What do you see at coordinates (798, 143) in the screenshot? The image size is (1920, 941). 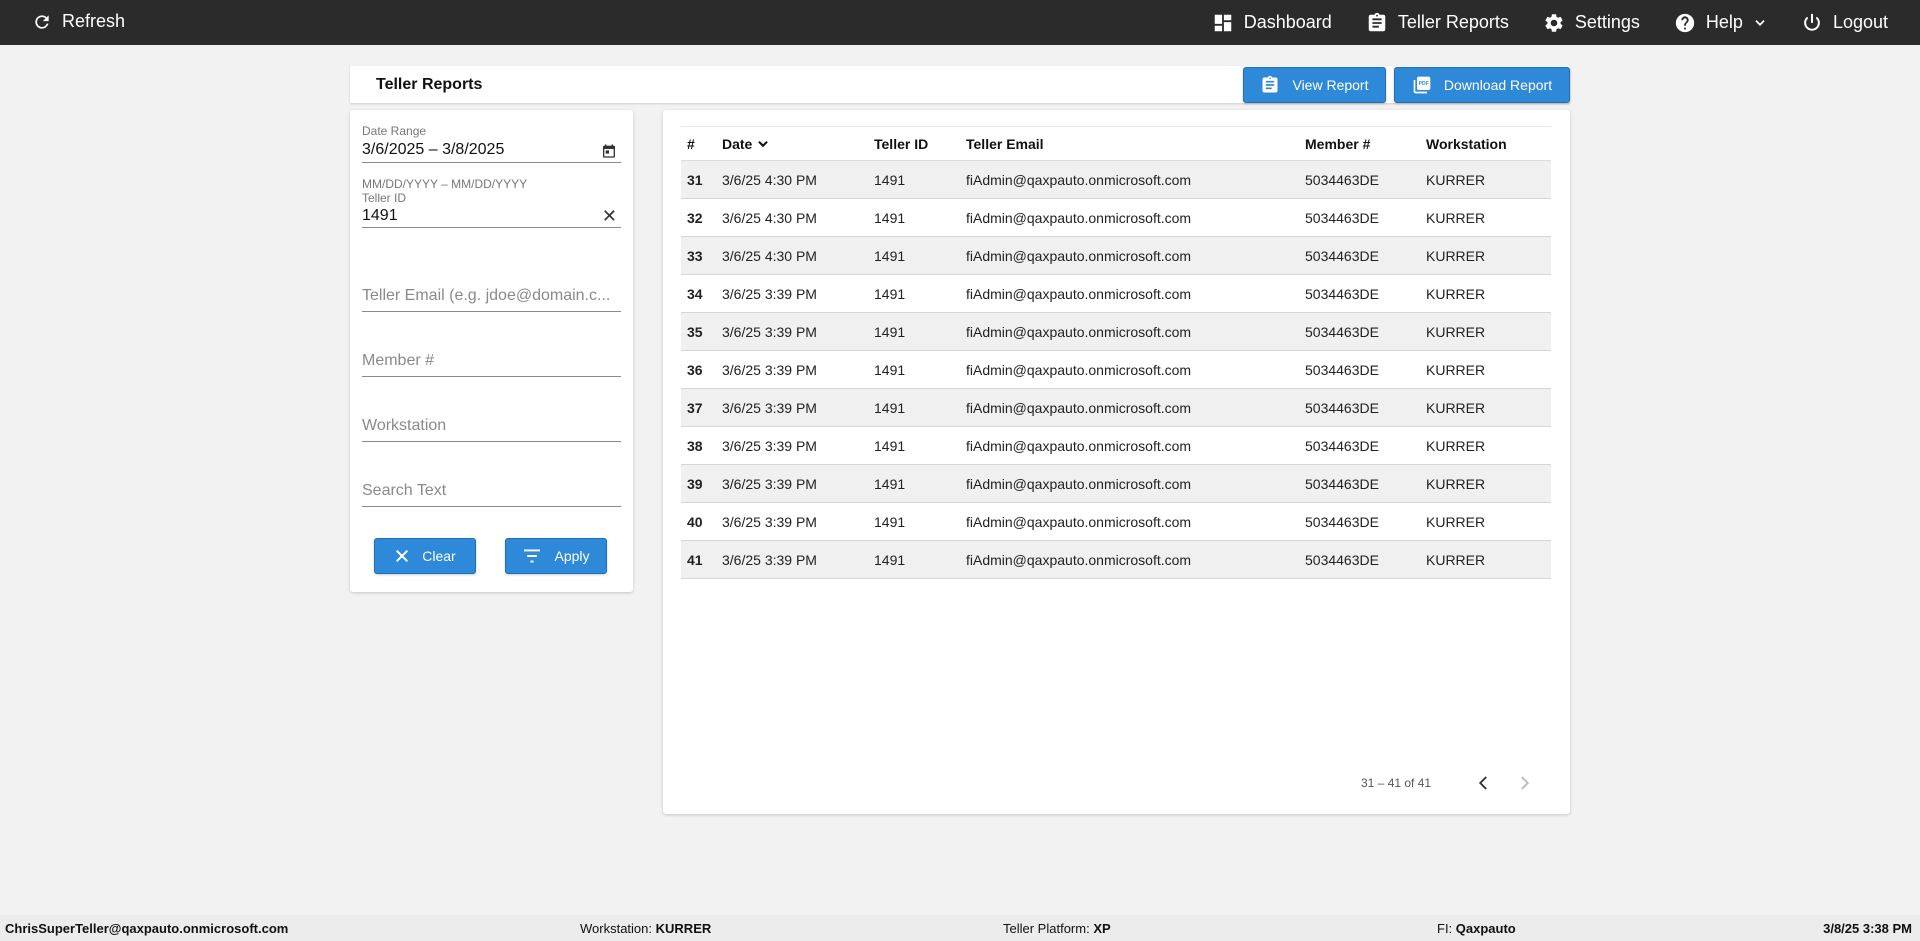 I see `column-header-date: Date` at bounding box center [798, 143].